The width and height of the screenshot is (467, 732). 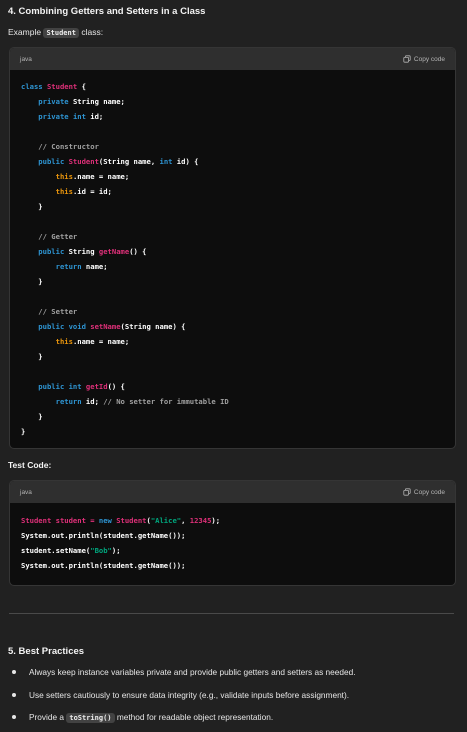 What do you see at coordinates (30, 465) in the screenshot?
I see `test-code-label: Test Code:` at bounding box center [30, 465].